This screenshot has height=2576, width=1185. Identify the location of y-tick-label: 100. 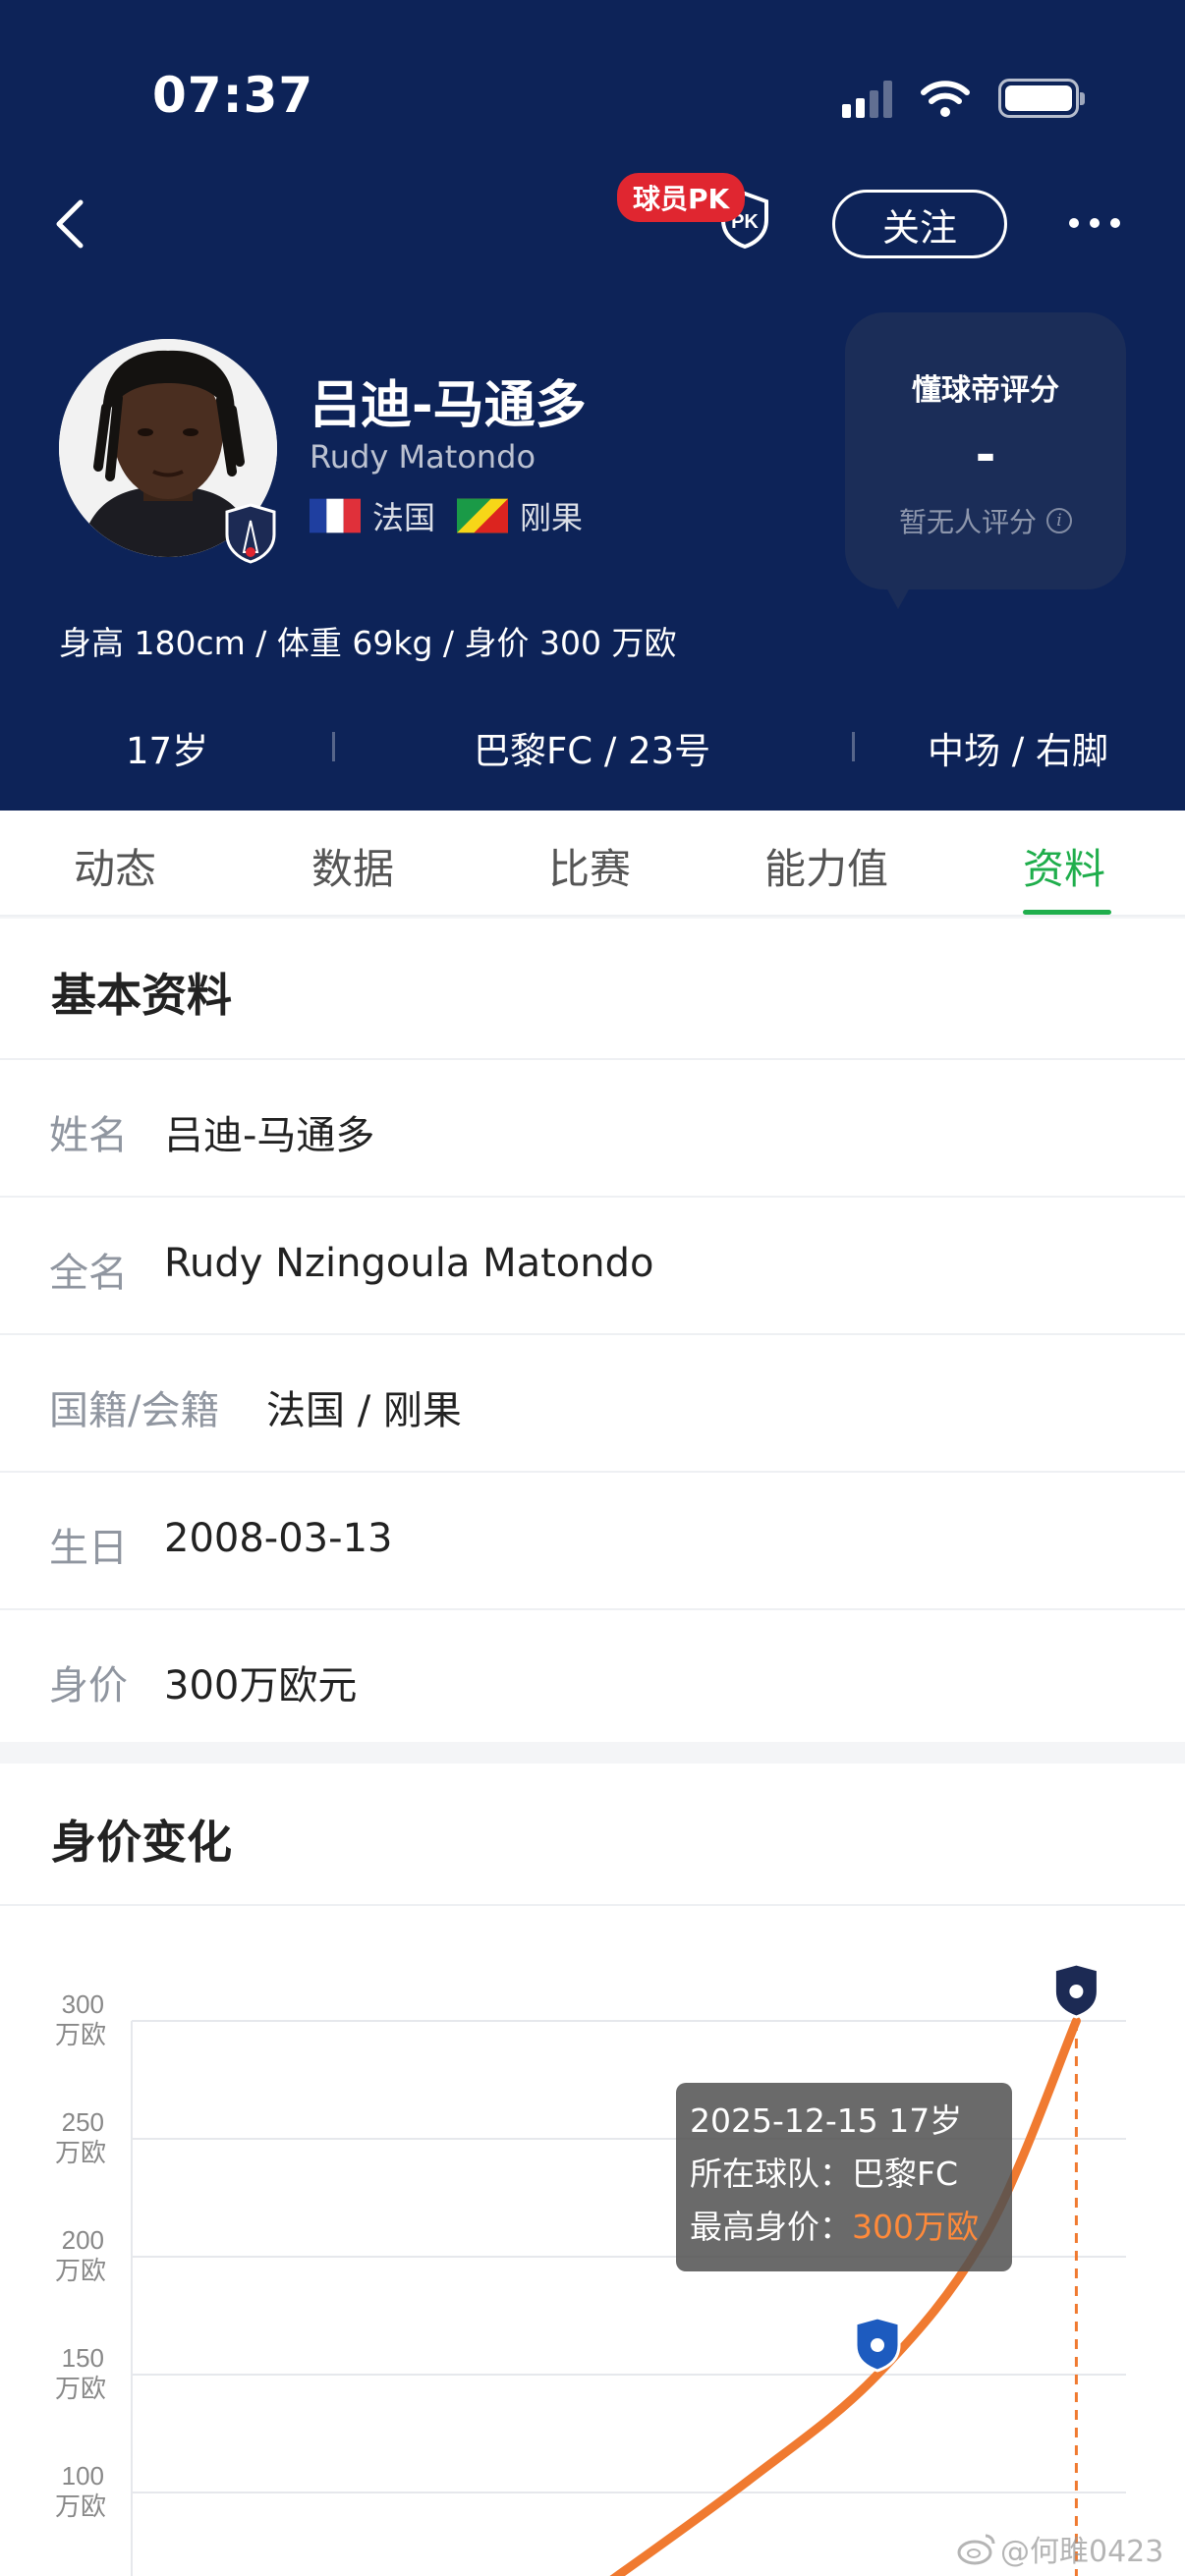
(83, 2476).